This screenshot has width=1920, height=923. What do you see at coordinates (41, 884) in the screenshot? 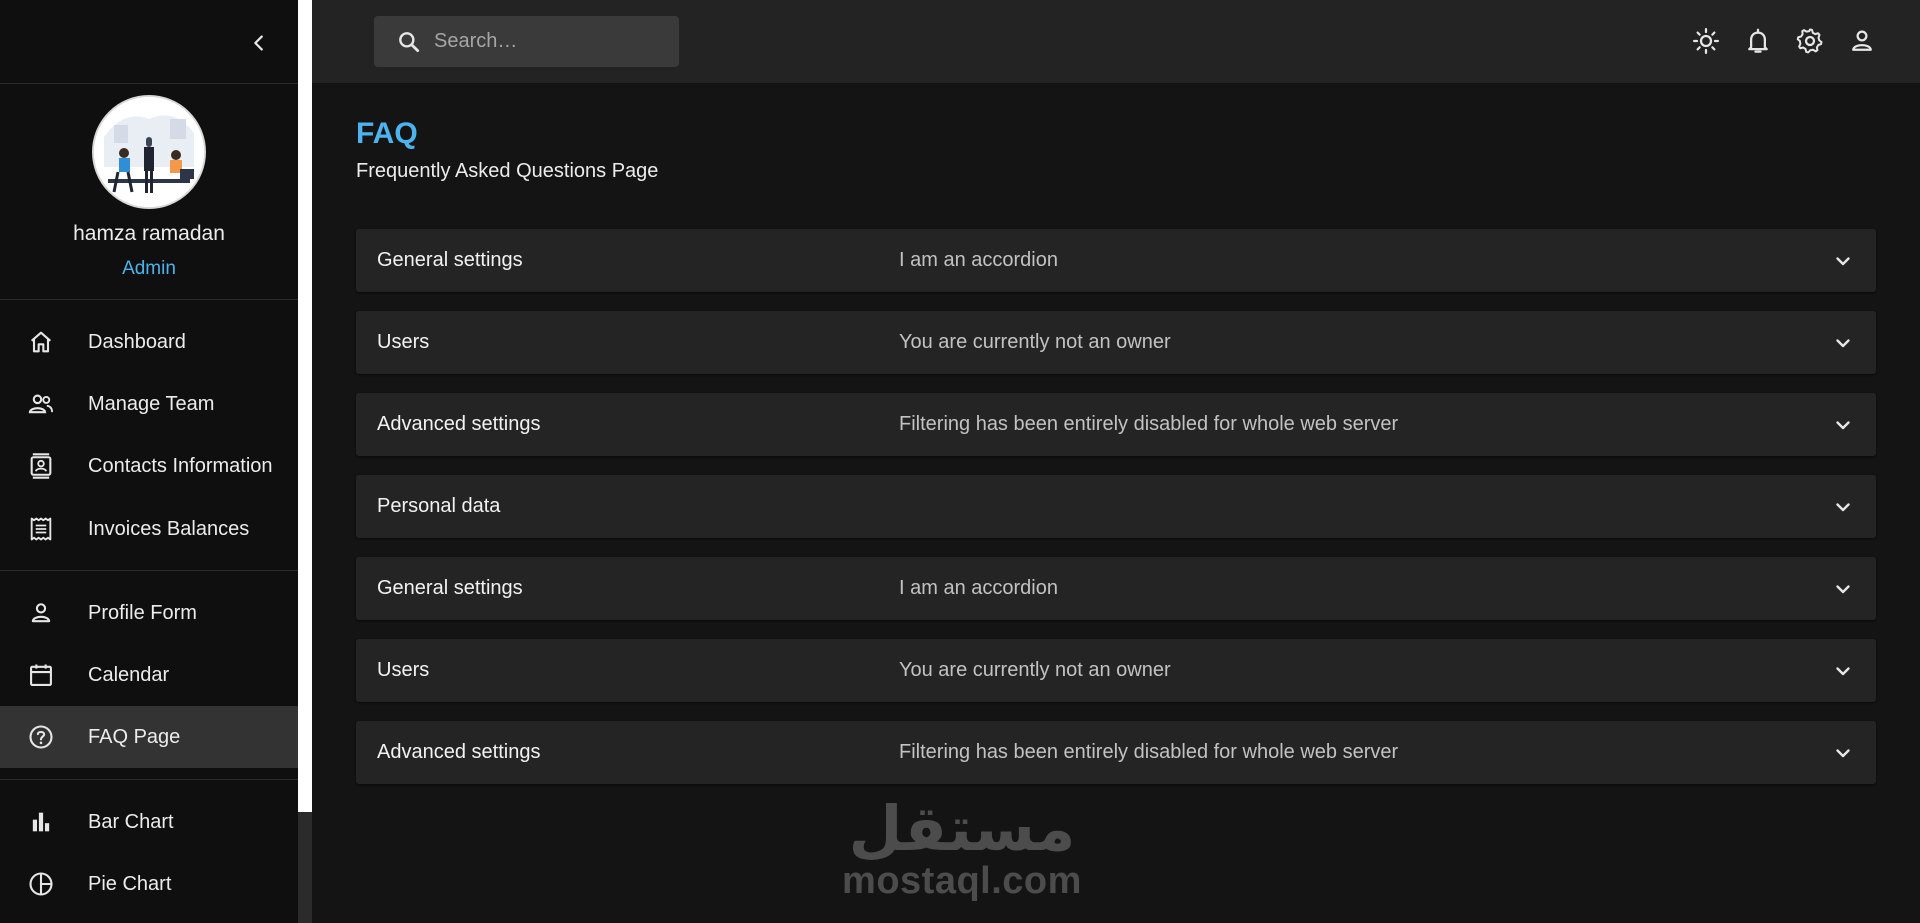
I see `pie-chart-icon` at bounding box center [41, 884].